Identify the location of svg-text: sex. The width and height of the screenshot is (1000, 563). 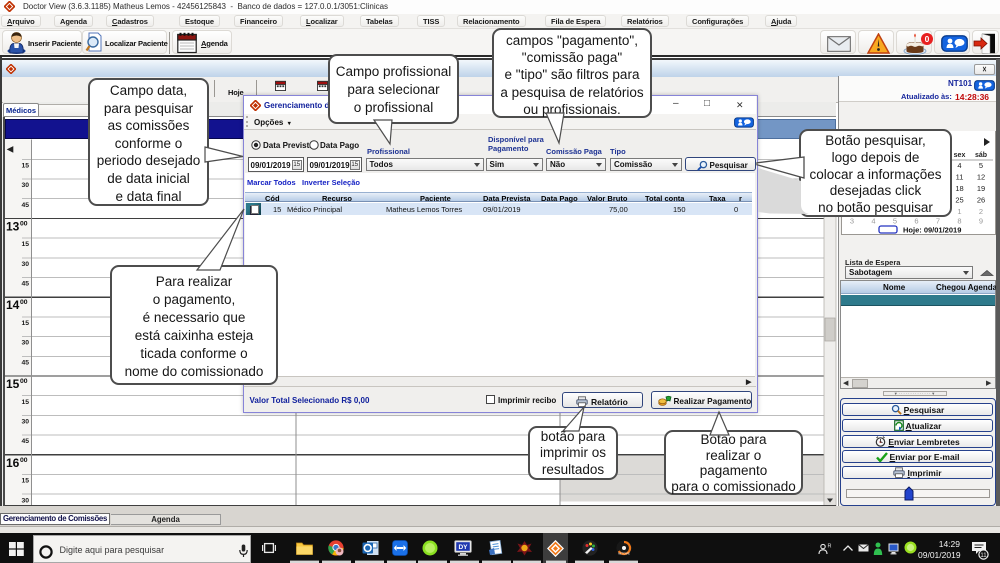
(960, 155).